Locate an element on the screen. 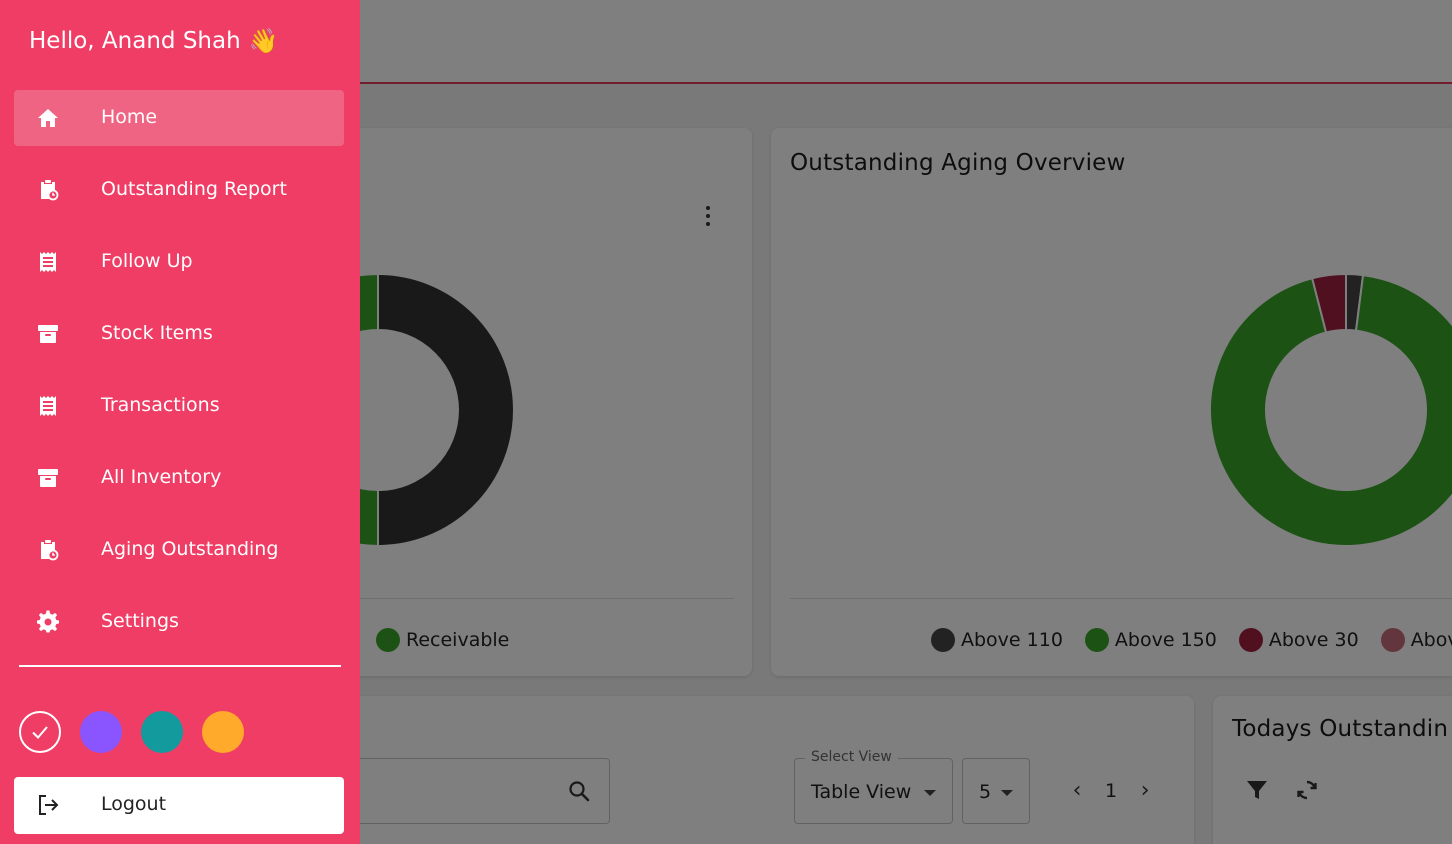  nav-item-settings: Settings is located at coordinates (179, 622).